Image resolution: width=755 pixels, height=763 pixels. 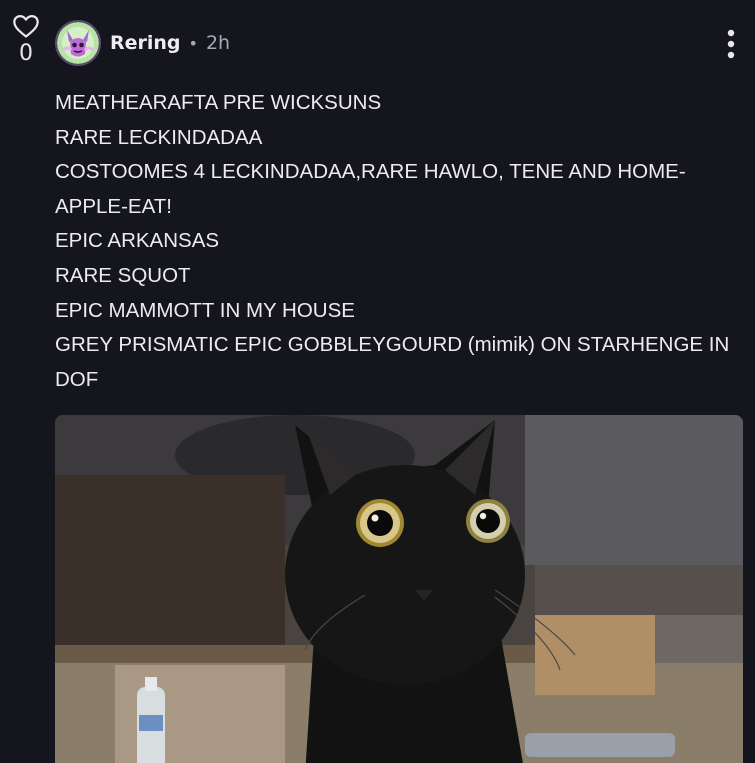 I want to click on avatar-image, so click(x=78, y=43).